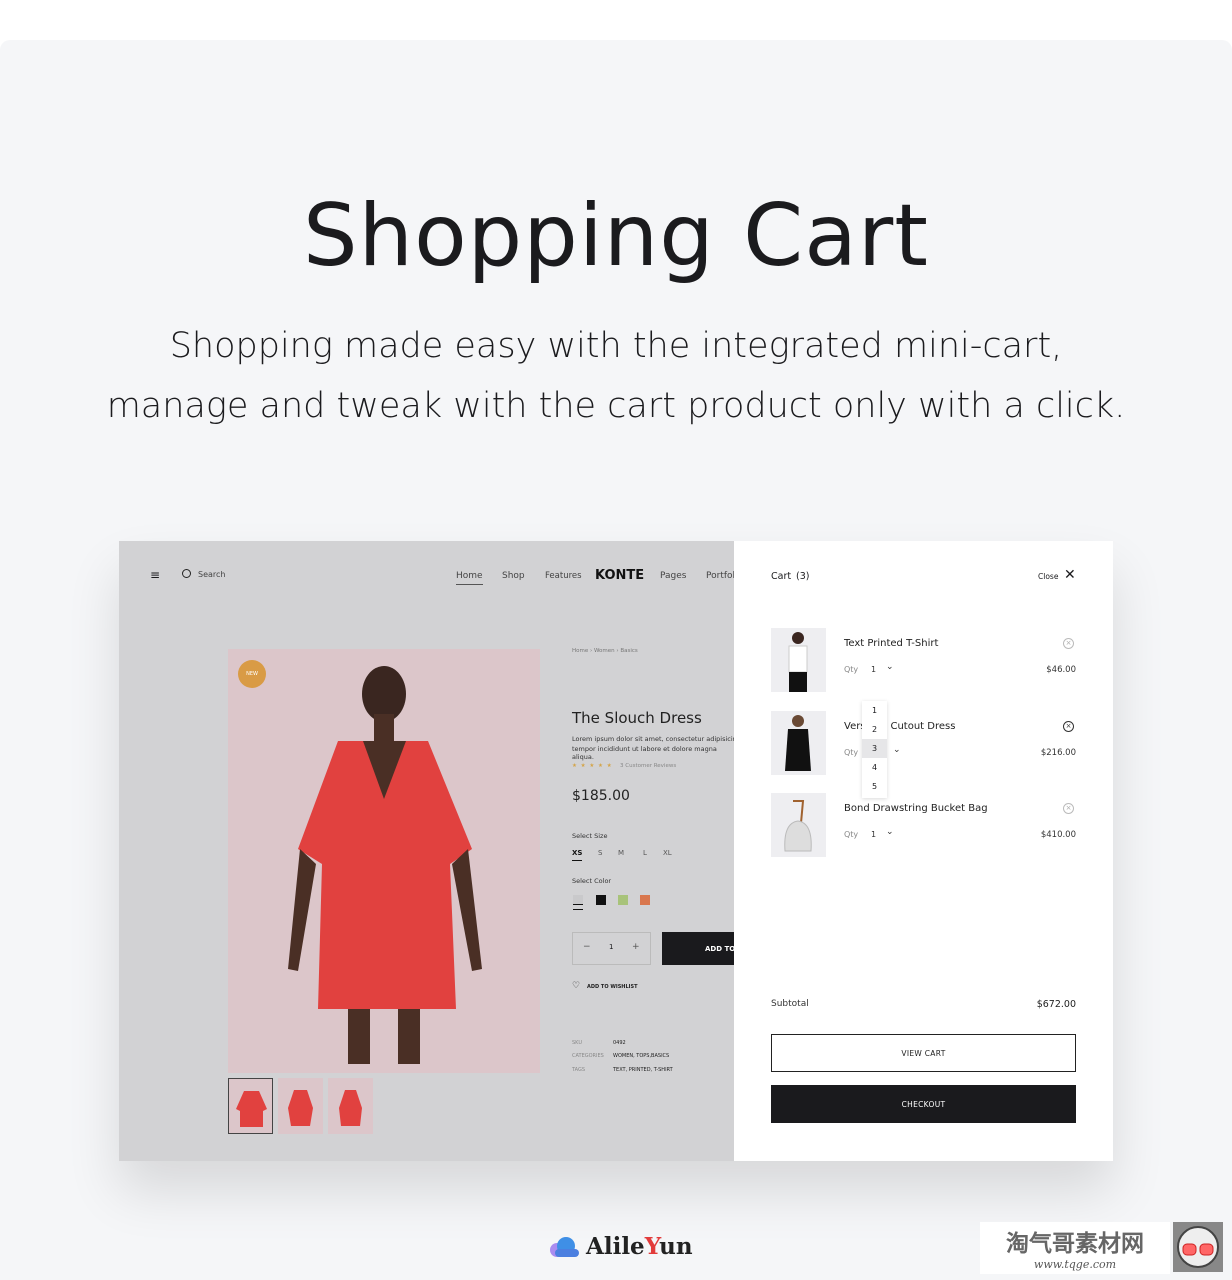 This screenshot has width=1232, height=1280. What do you see at coordinates (1075, 1264) in the screenshot?
I see `tqge-url: www.tqge.com` at bounding box center [1075, 1264].